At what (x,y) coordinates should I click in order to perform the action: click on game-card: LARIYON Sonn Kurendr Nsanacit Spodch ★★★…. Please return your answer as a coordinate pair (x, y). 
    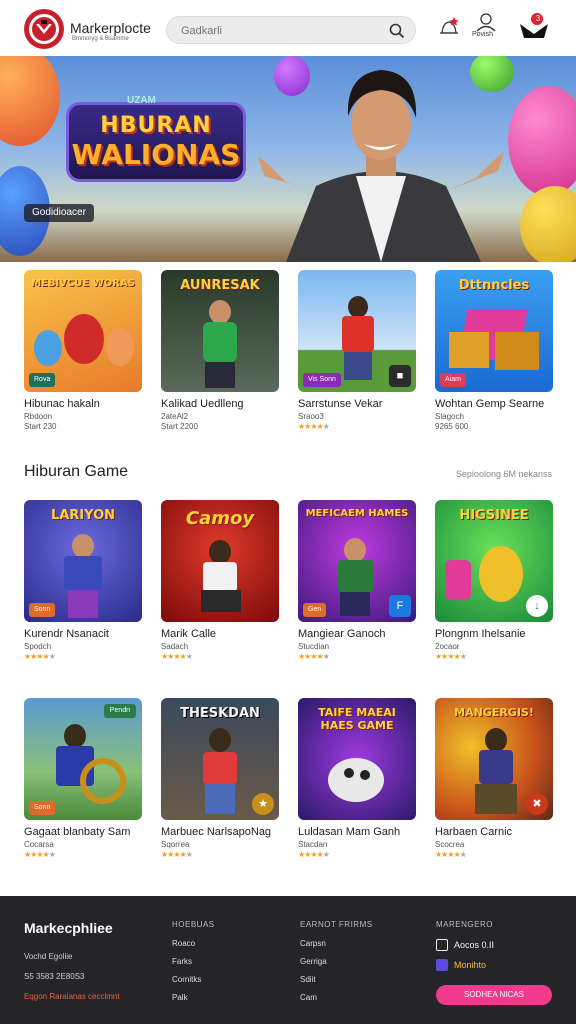
    Looking at the image, I should click on (83, 580).